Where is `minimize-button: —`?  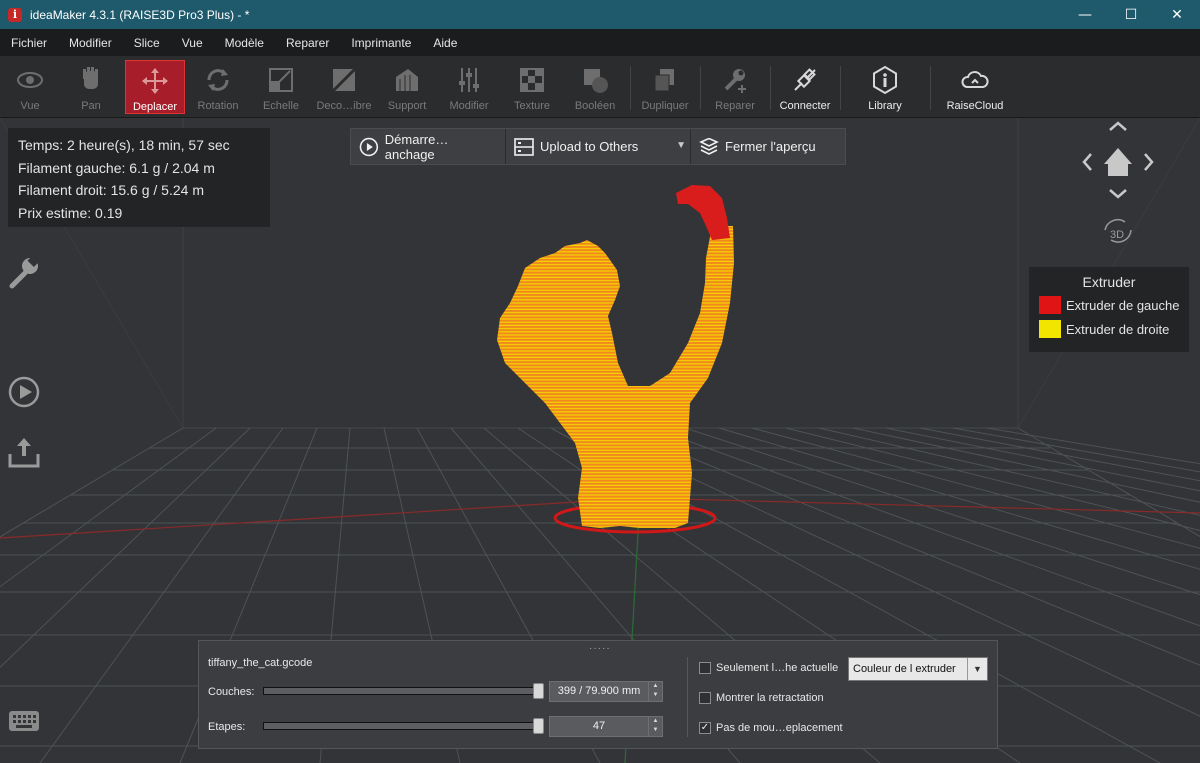
minimize-button: — is located at coordinates (1085, 14).